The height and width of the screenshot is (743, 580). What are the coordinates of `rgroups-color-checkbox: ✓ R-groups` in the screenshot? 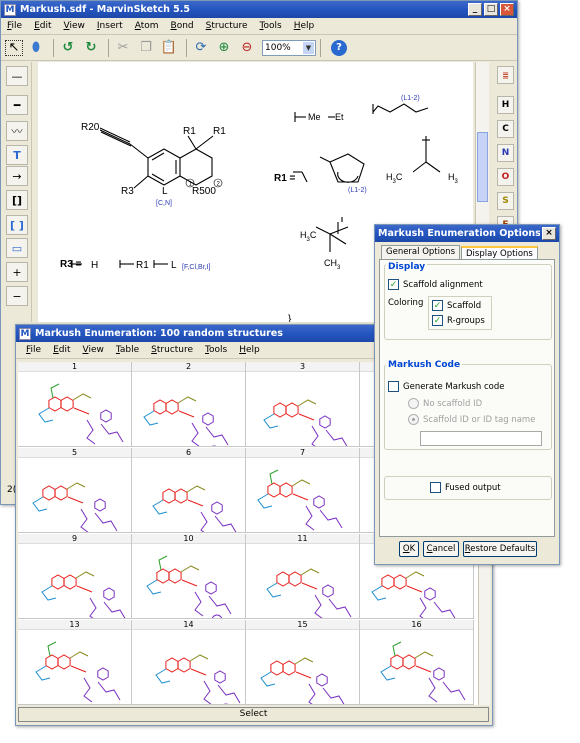 It's located at (458, 320).